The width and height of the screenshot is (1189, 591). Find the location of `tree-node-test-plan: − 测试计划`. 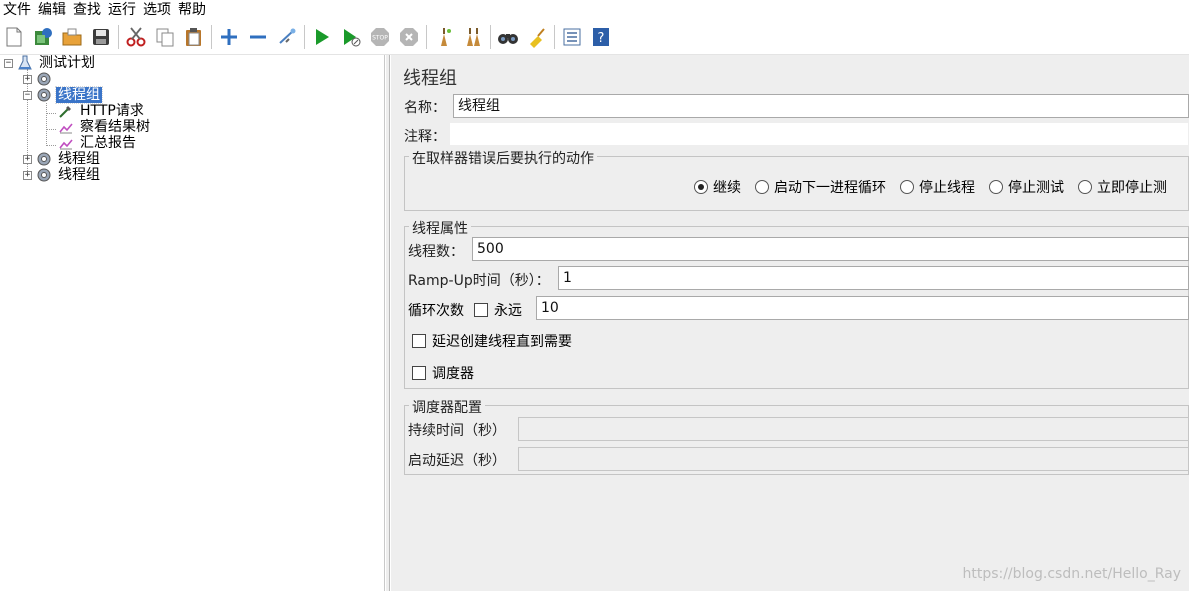

tree-node-test-plan: − 测试计划 is located at coordinates (50, 63).